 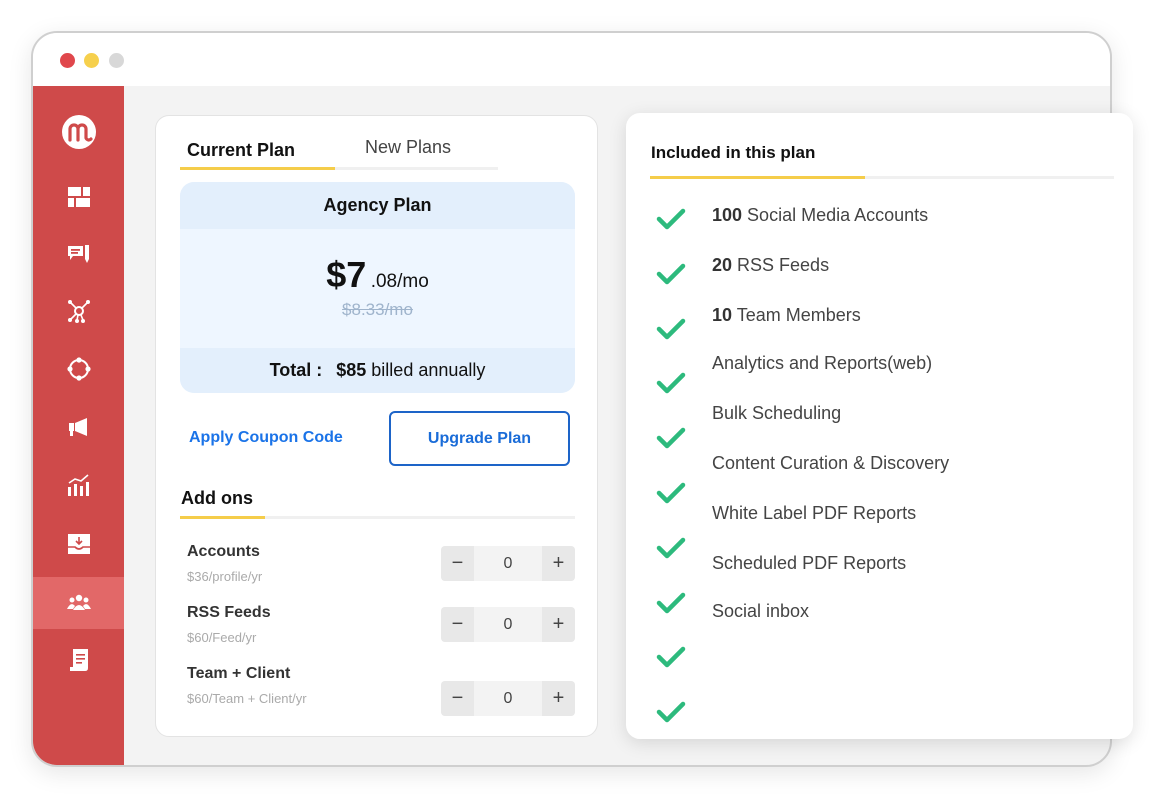 I want to click on sidebar-item-network, so click(x=78, y=311).